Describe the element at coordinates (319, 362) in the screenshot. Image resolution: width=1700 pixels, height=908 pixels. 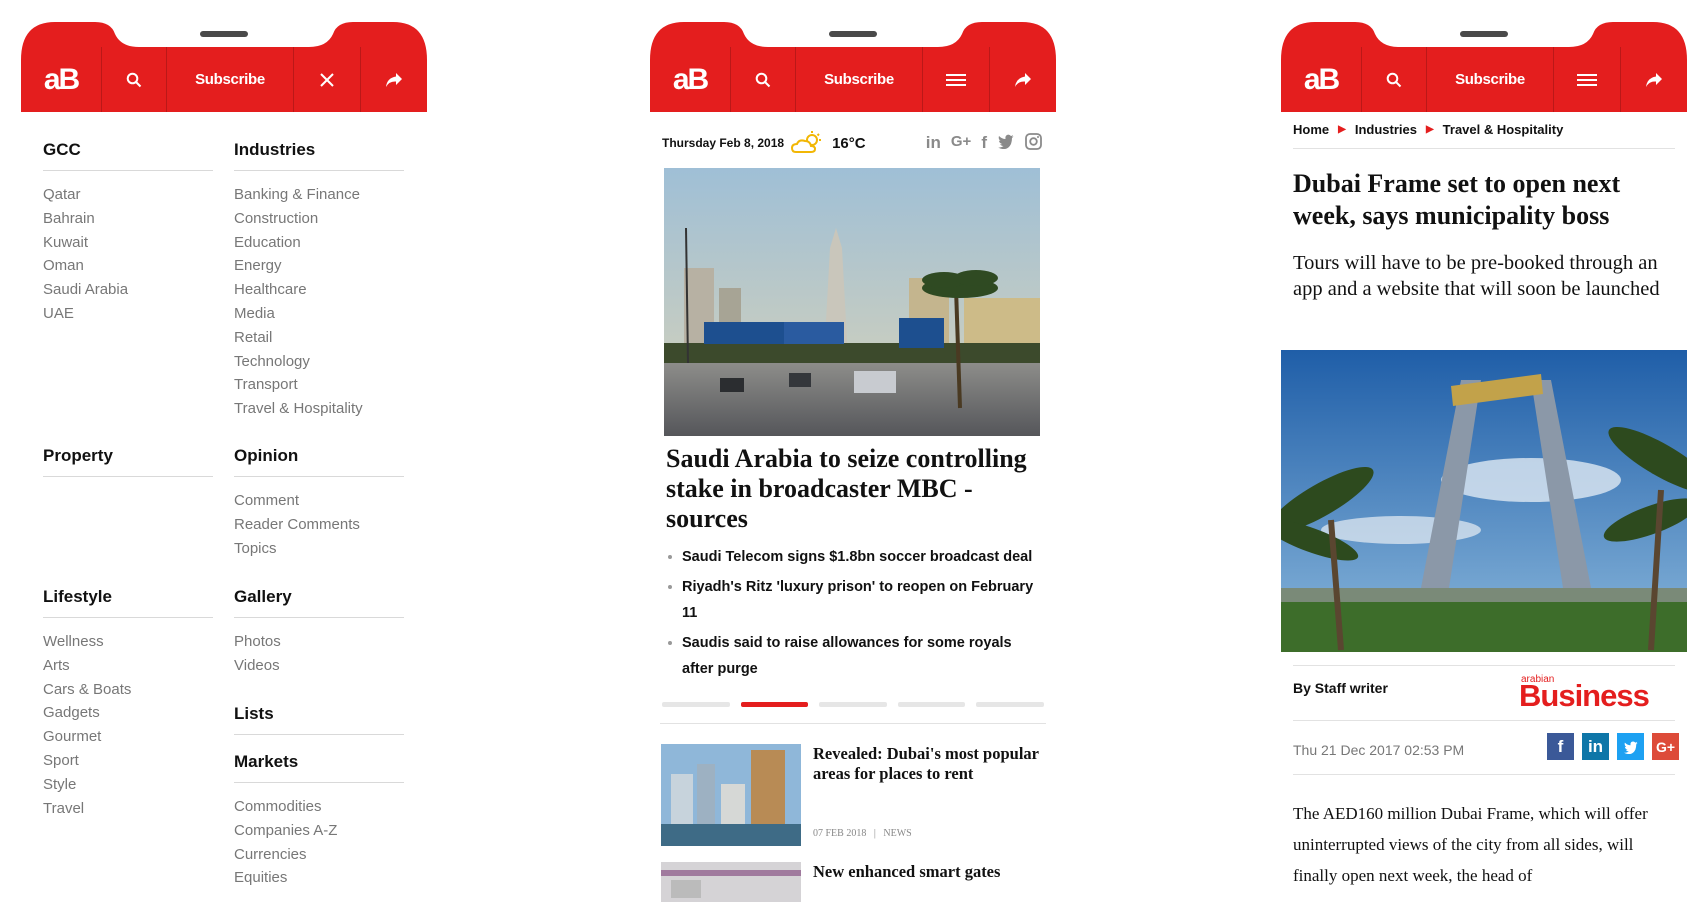
I see `menu-item: Technology` at that location.